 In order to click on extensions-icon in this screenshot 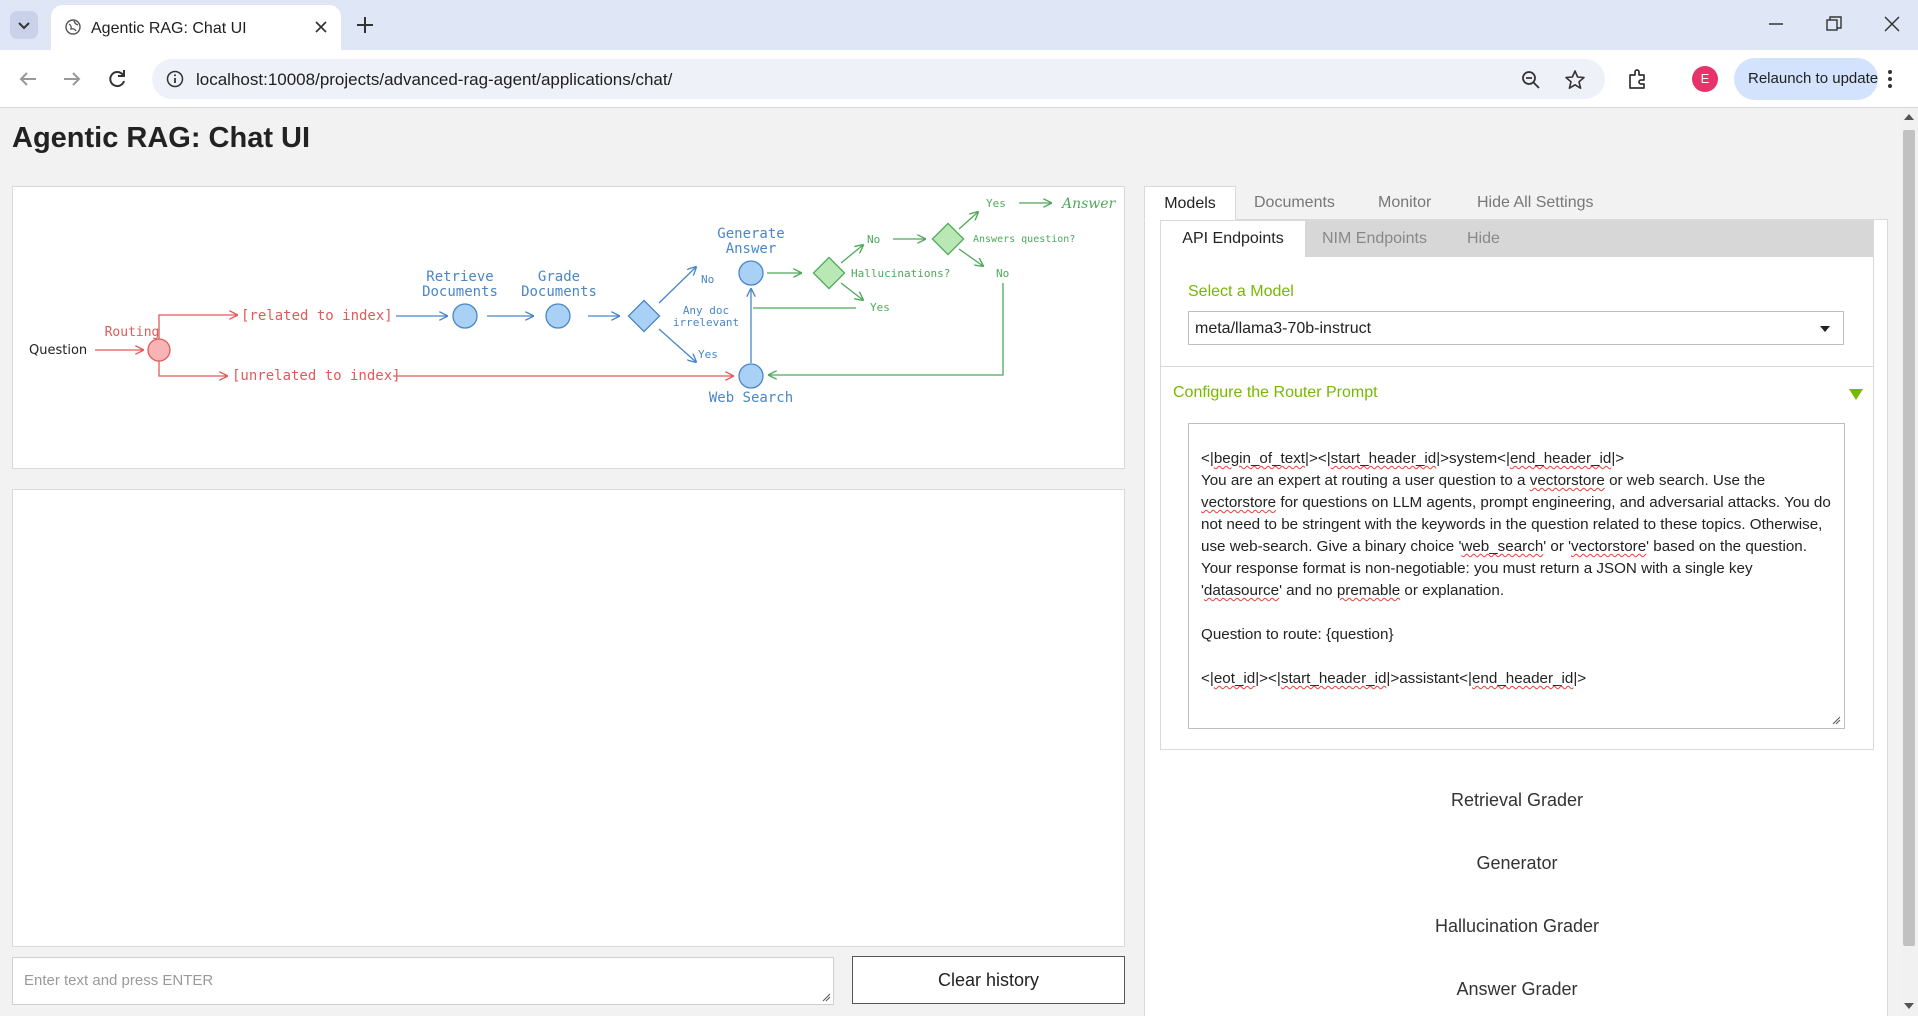, I will do `click(1638, 79)`.